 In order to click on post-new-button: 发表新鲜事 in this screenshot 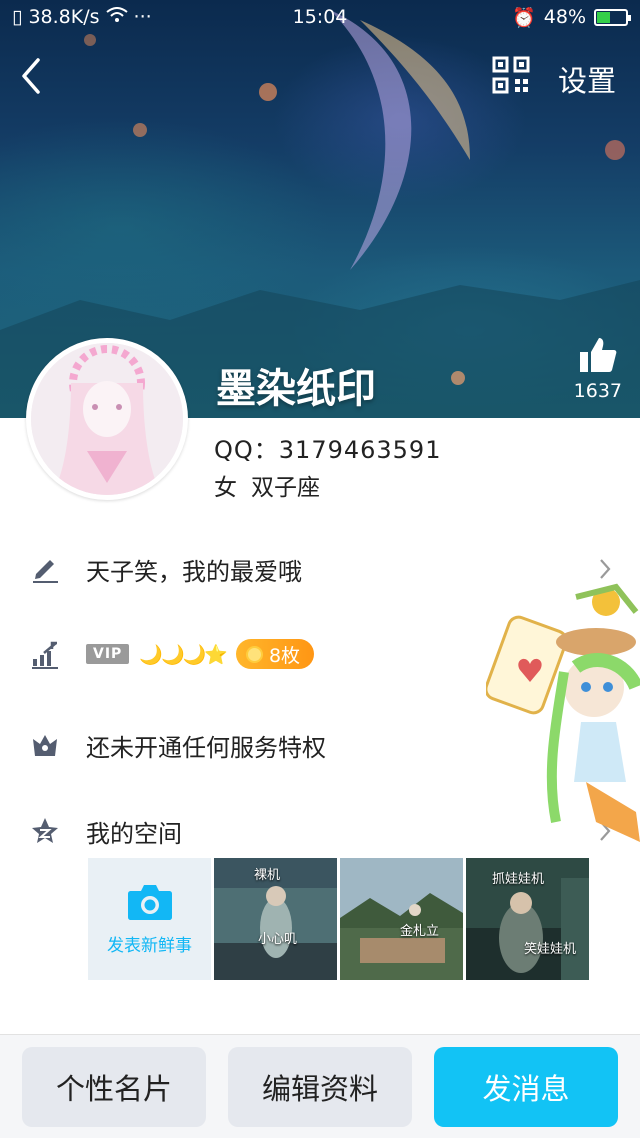, I will do `click(149, 919)`.